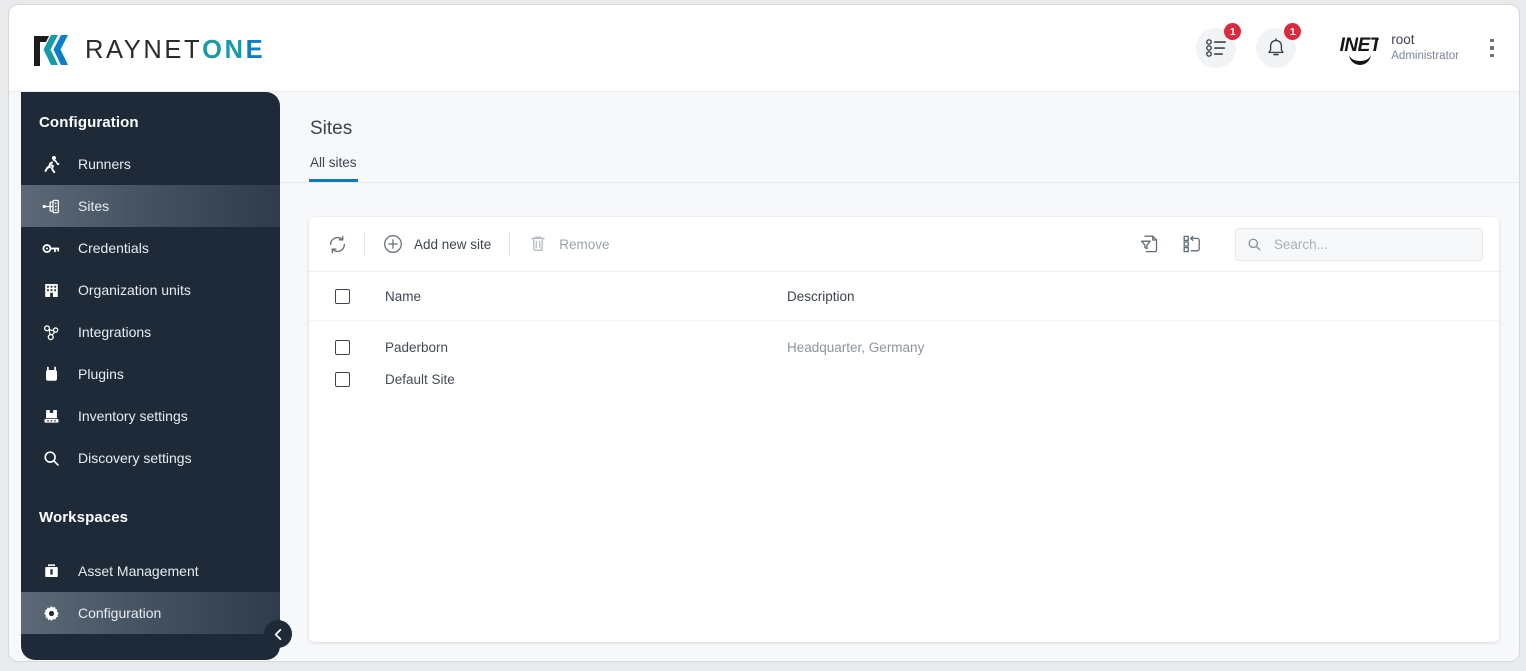  I want to click on gear-icon, so click(51, 613).